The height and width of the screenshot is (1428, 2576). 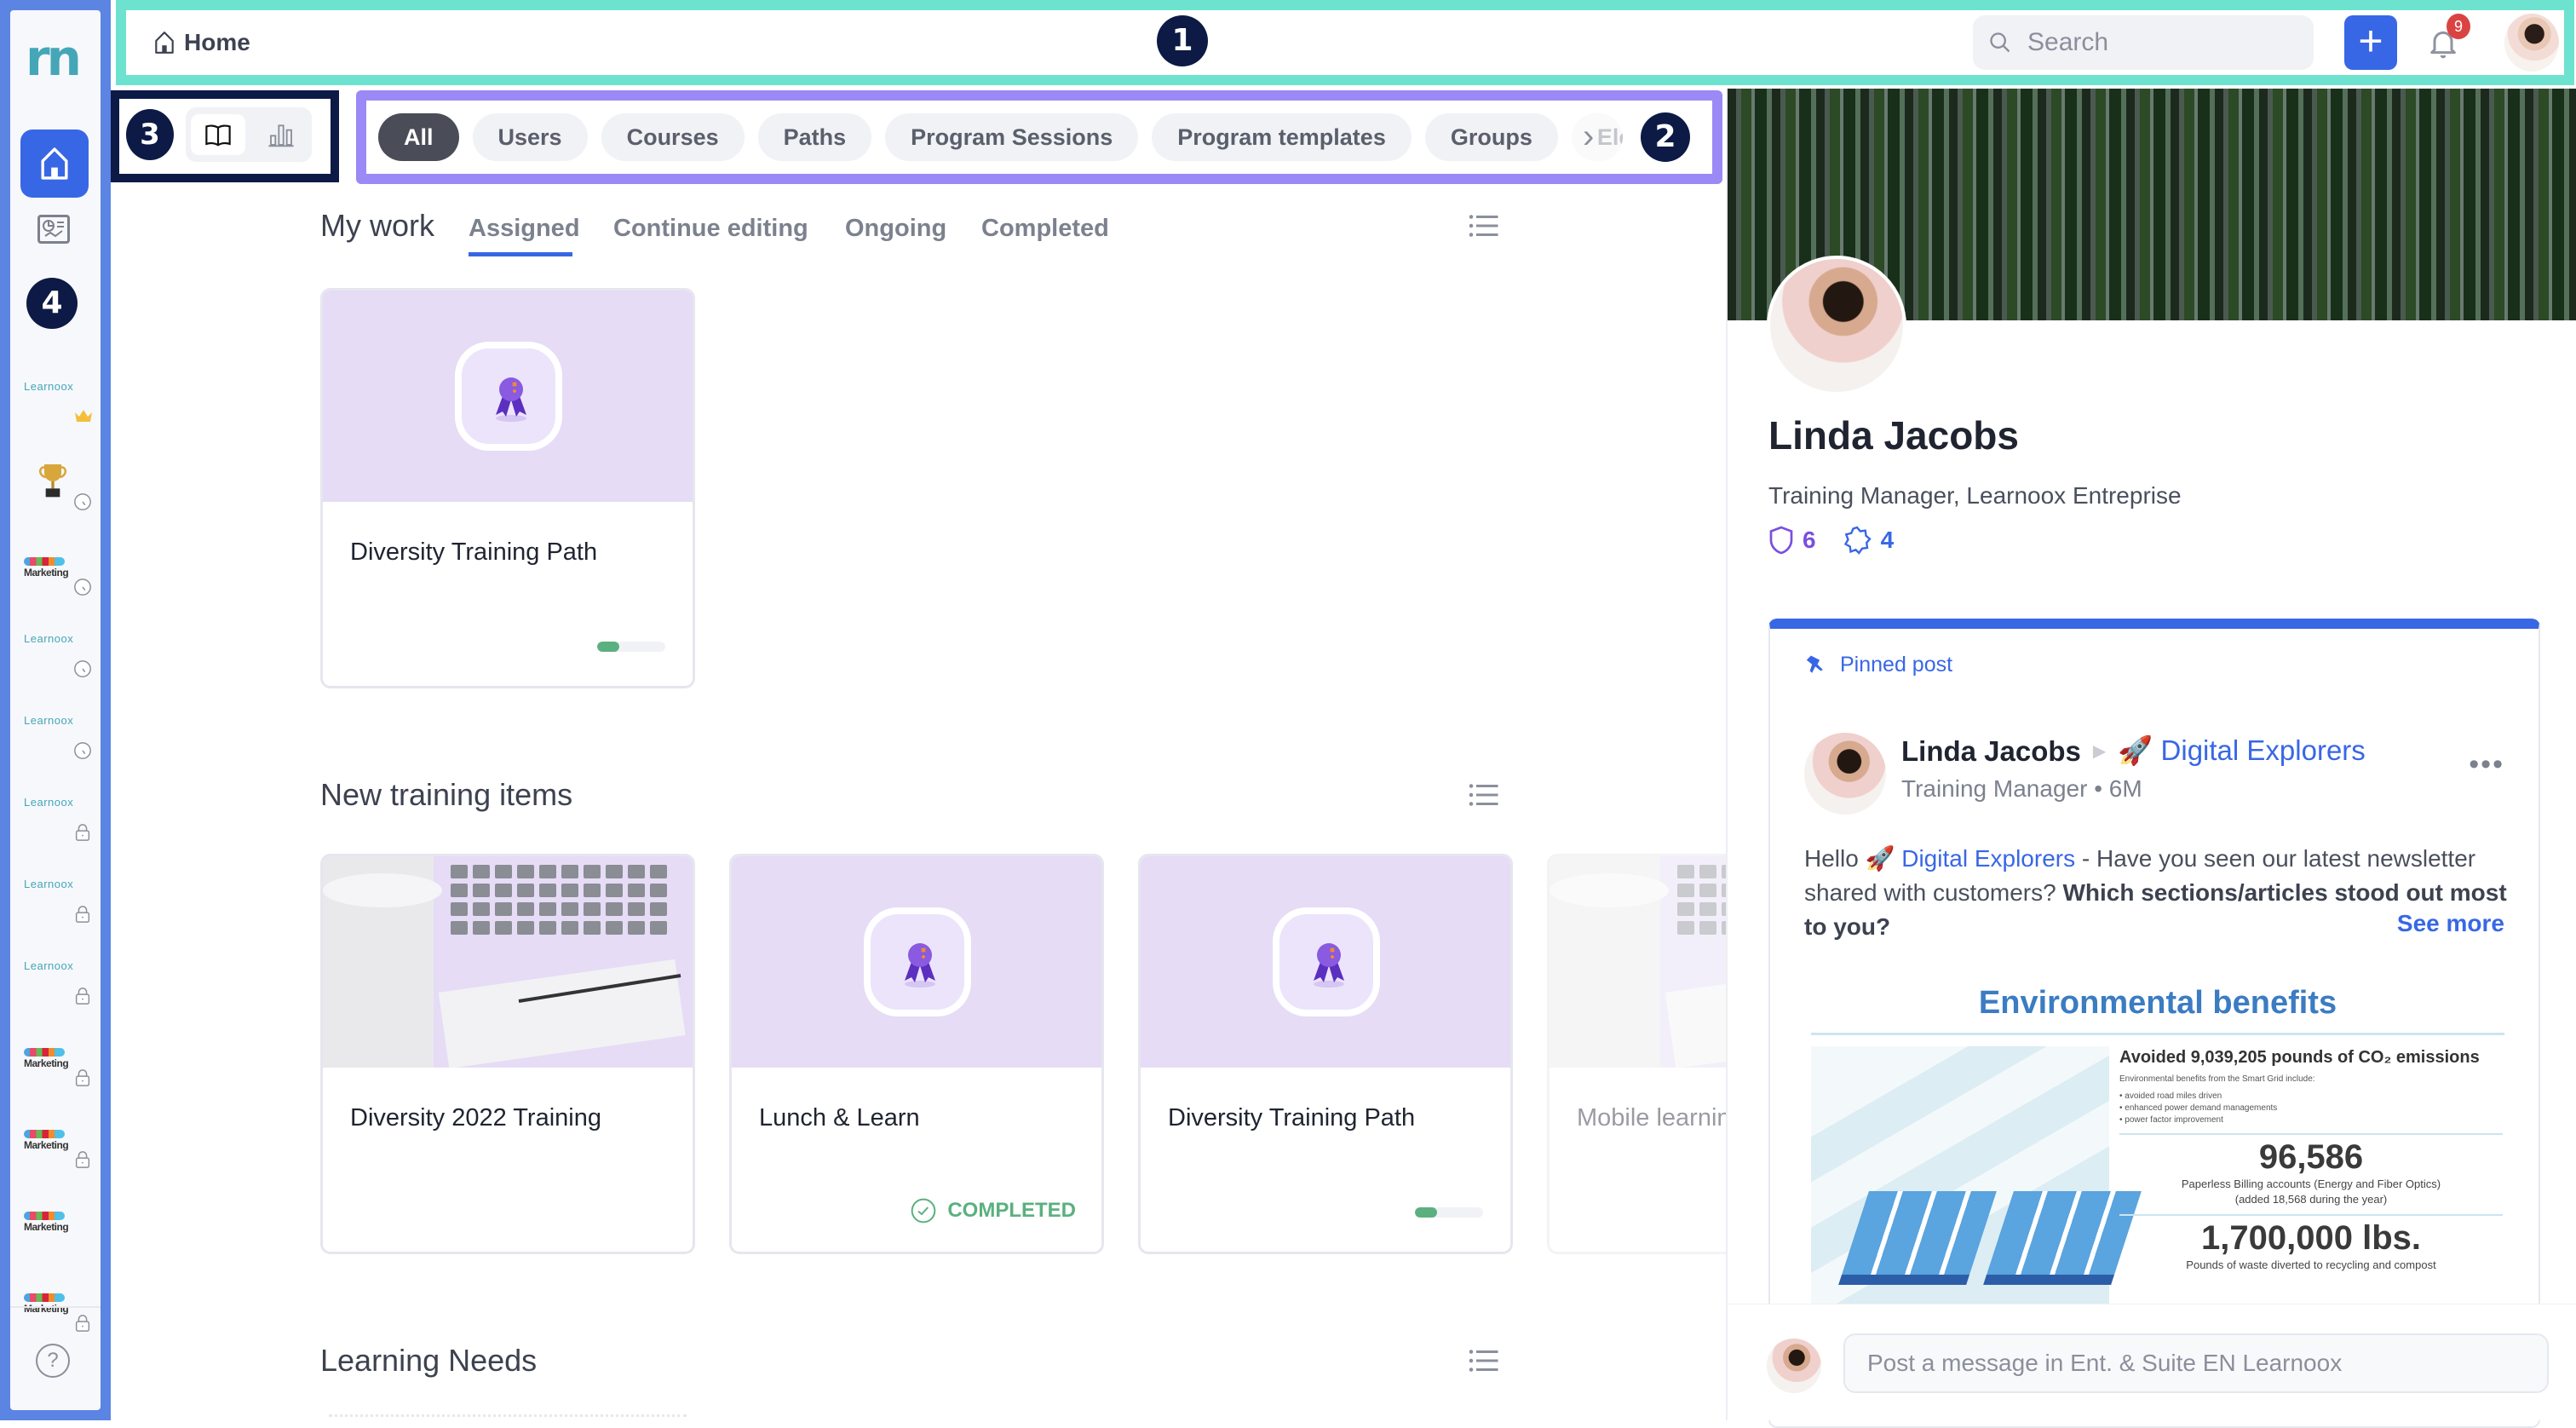 I want to click on search-input: Search, so click(x=2144, y=42).